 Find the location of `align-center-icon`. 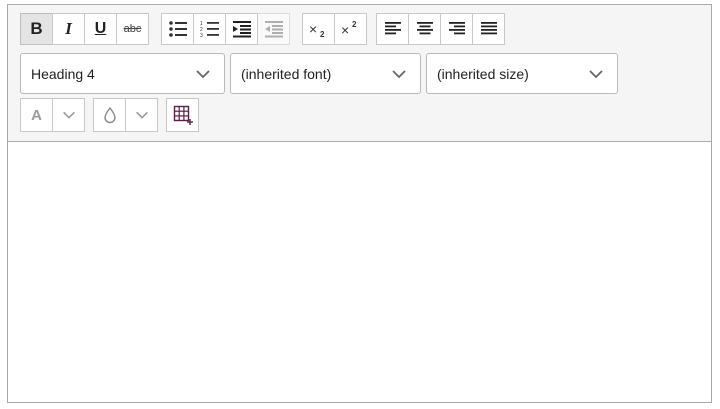

align-center-icon is located at coordinates (424, 28).